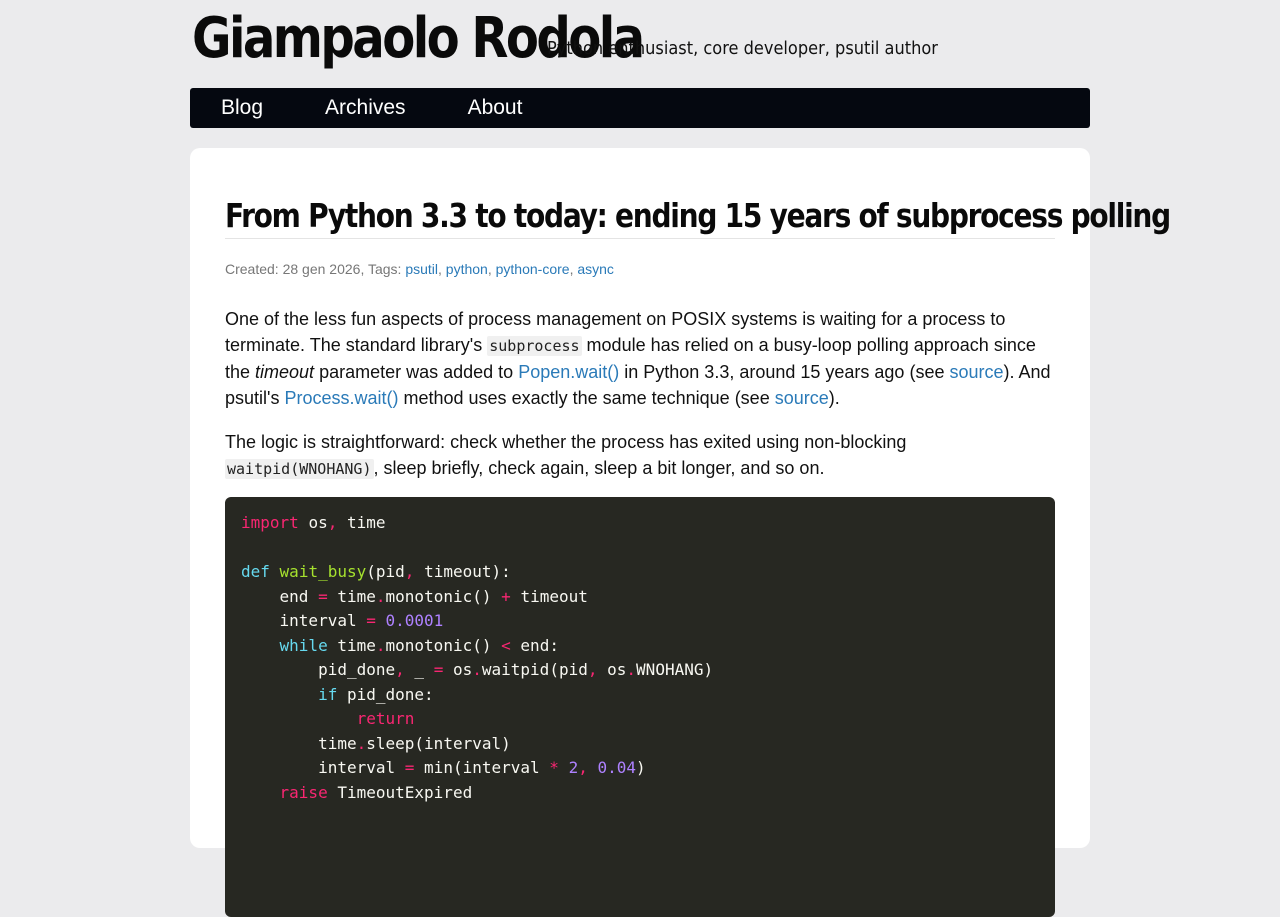 This screenshot has width=1280, height=917. Describe the element at coordinates (313, 269) in the screenshot. I see `created-label: Created: 28 gen 2026, Tags:` at that location.